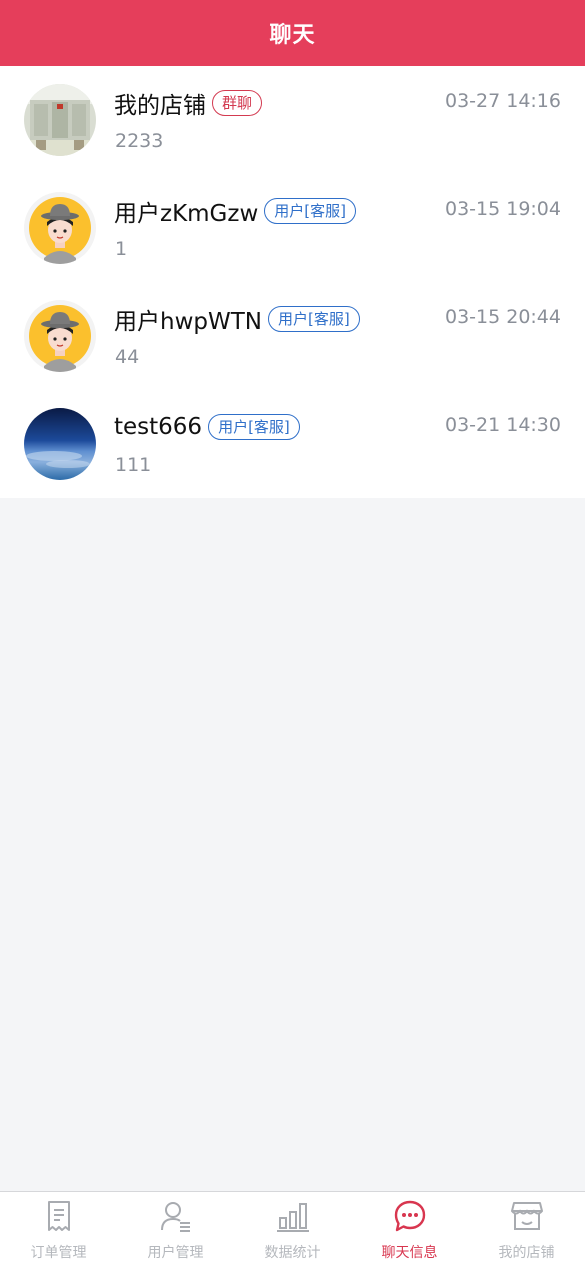  Describe the element at coordinates (292, 444) in the screenshot. I see `chat-item: test666 用户[客服] 03-21 14:30 111` at that location.